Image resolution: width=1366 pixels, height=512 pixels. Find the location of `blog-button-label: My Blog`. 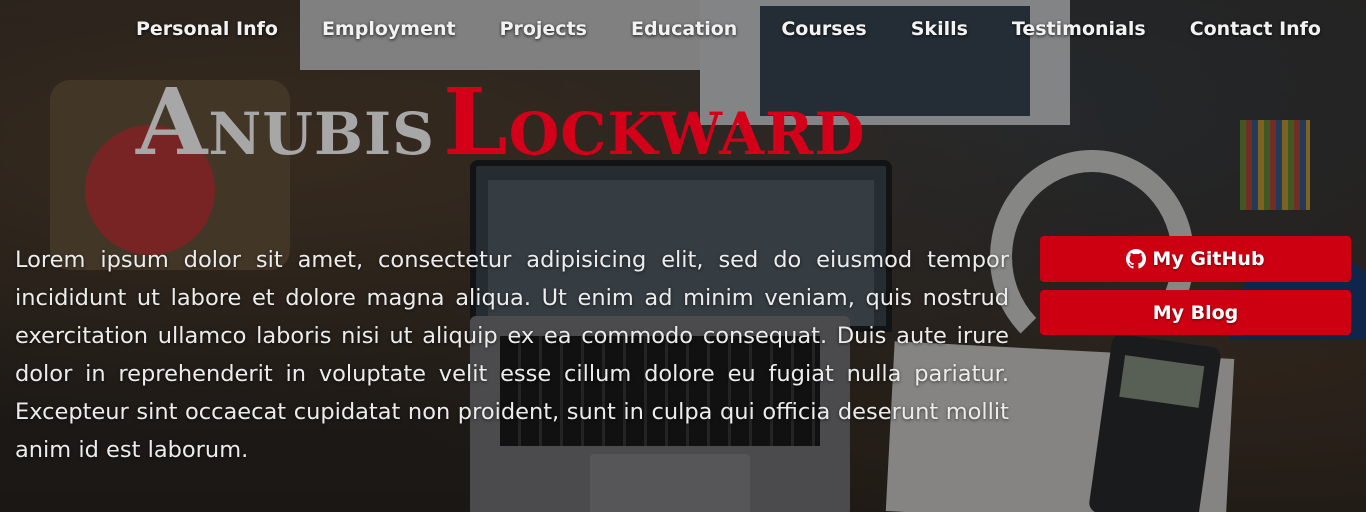

blog-button-label: My Blog is located at coordinates (1195, 312).